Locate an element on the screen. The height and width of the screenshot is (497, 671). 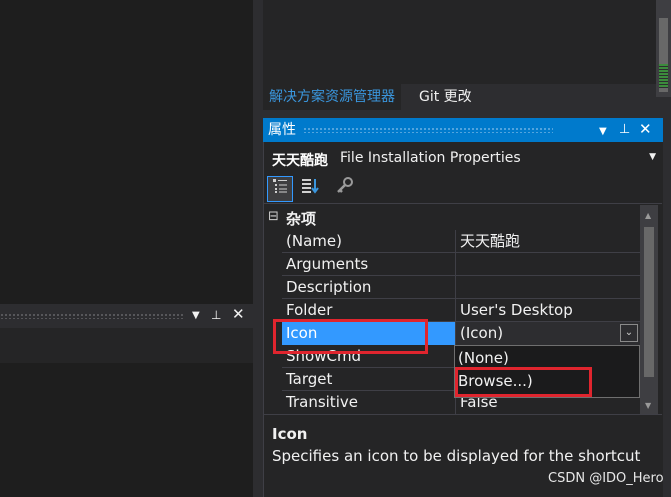
window-title: 属性 is located at coordinates (282, 130).